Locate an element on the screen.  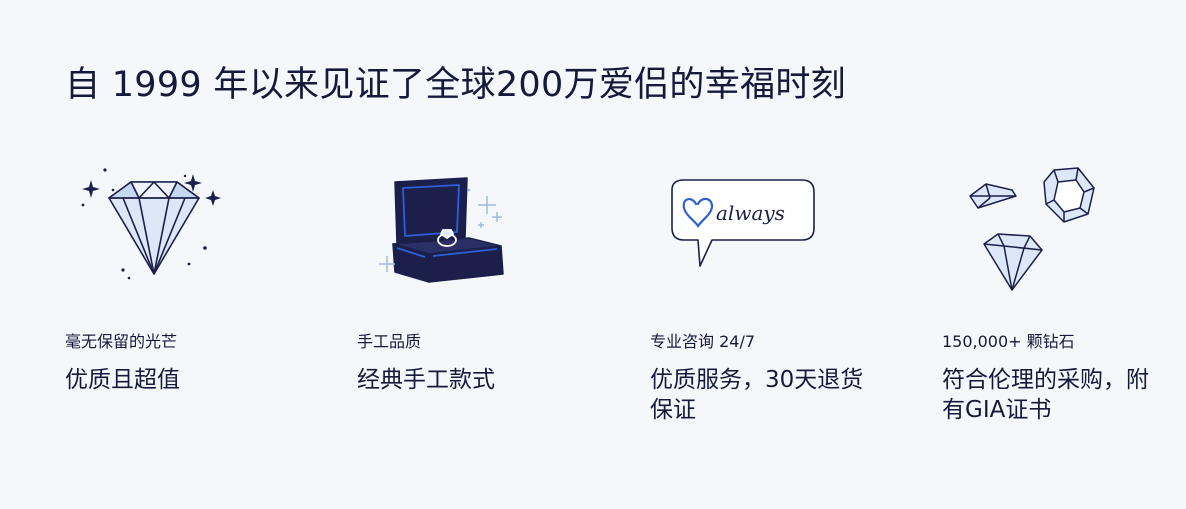
feature-eyebrow: 毫无保留的光芒 is located at coordinates (121, 341).